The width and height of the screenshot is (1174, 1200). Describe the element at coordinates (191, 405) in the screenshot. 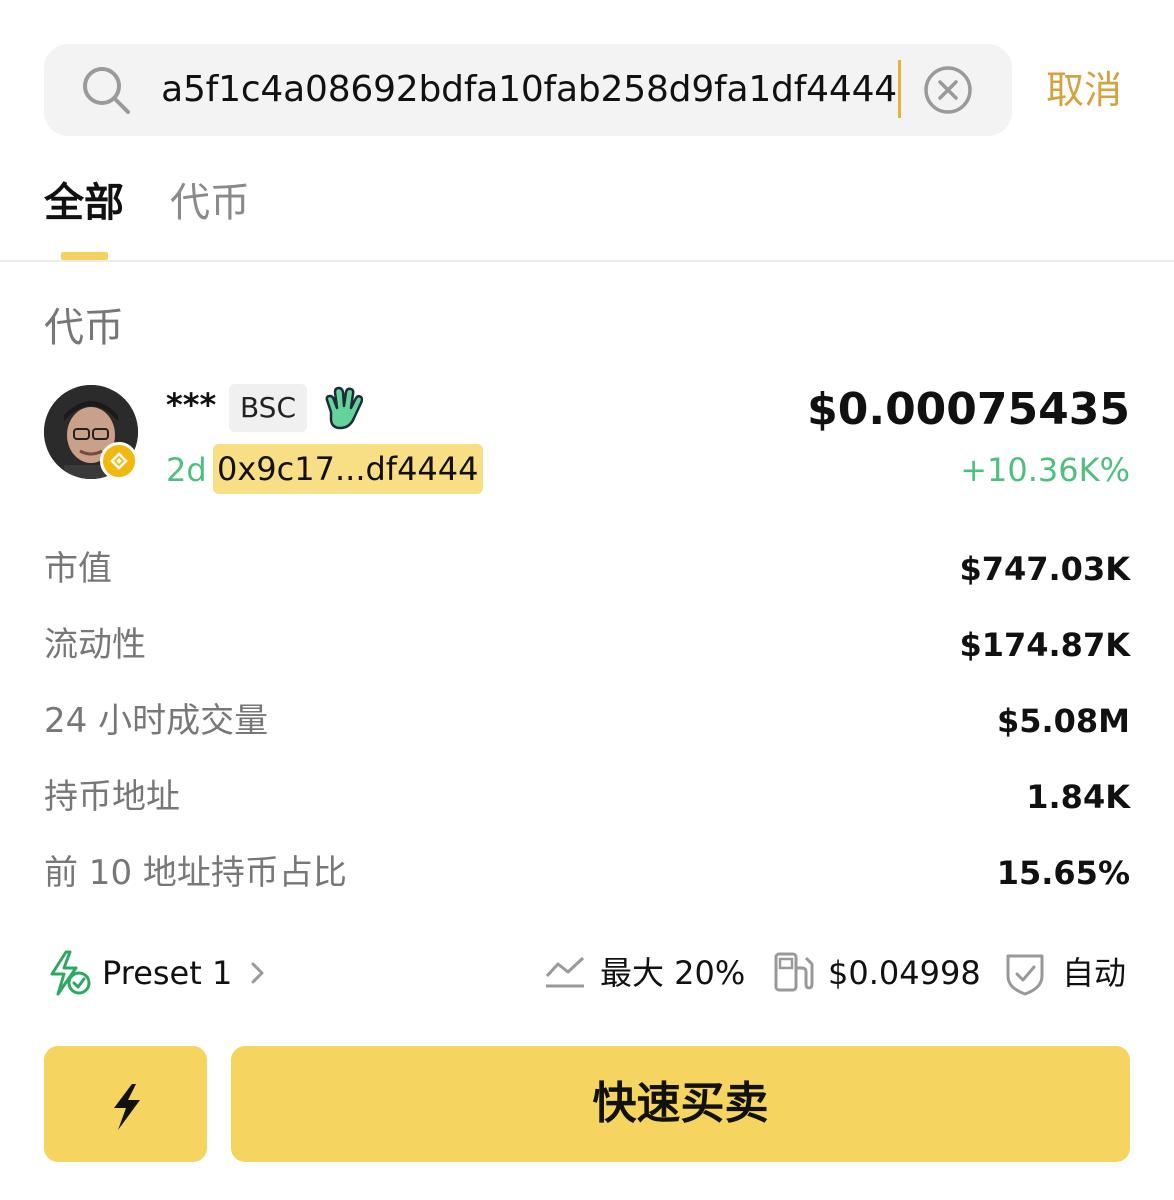

I see `token-name: ***` at that location.